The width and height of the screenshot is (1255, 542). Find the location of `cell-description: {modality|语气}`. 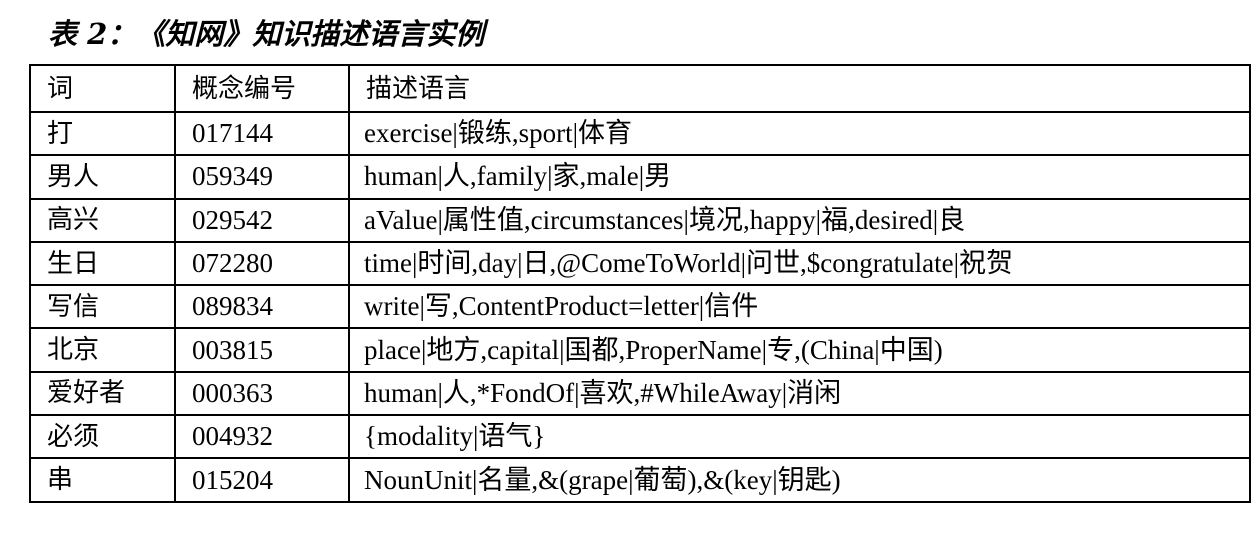

cell-description: {modality|语气} is located at coordinates (799, 437).